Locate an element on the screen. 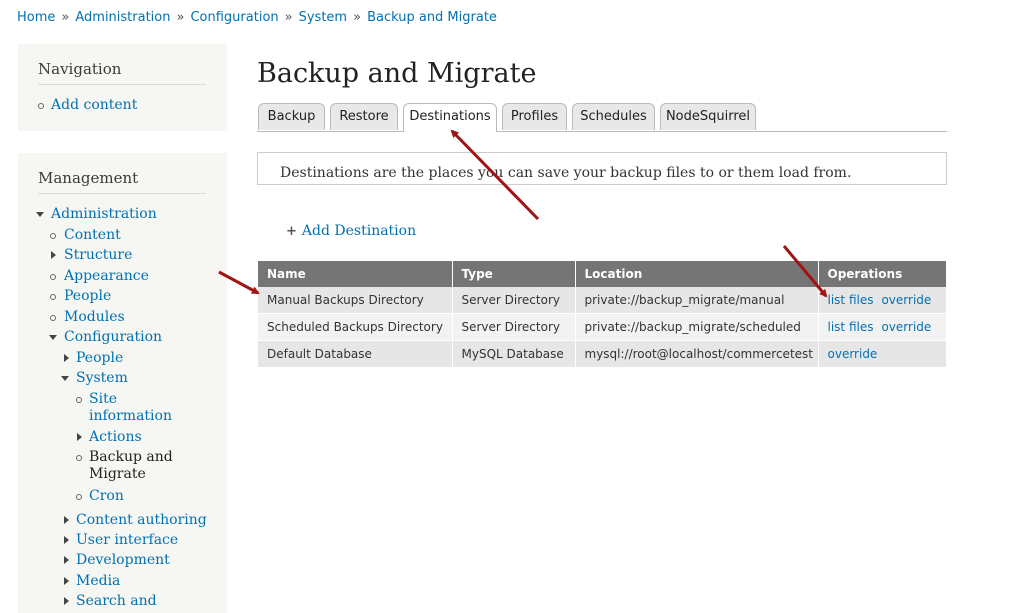 Image resolution: width=1021 pixels, height=613 pixels. menu-item-development: Development is located at coordinates (116, 560).